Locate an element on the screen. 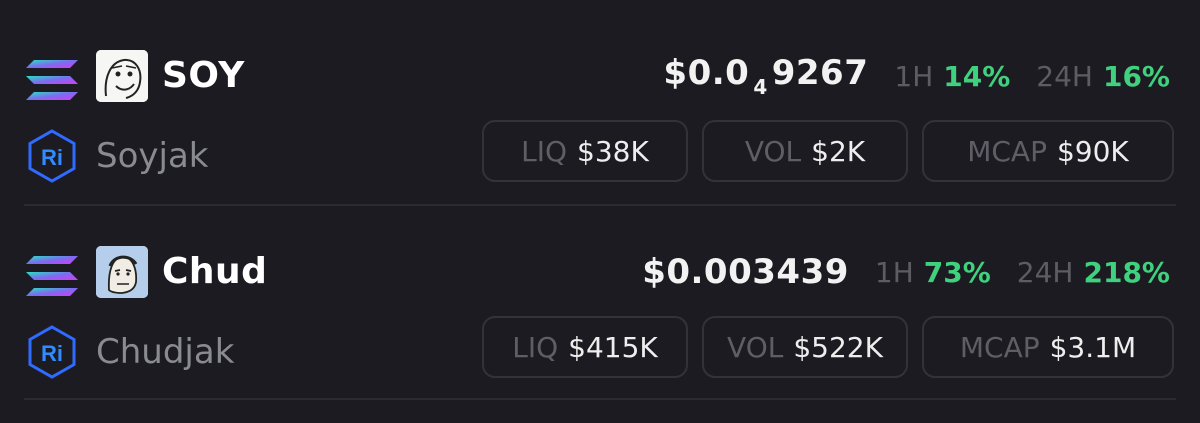 The height and width of the screenshot is (423, 1200). change-1h-value: 73% is located at coordinates (957, 272).